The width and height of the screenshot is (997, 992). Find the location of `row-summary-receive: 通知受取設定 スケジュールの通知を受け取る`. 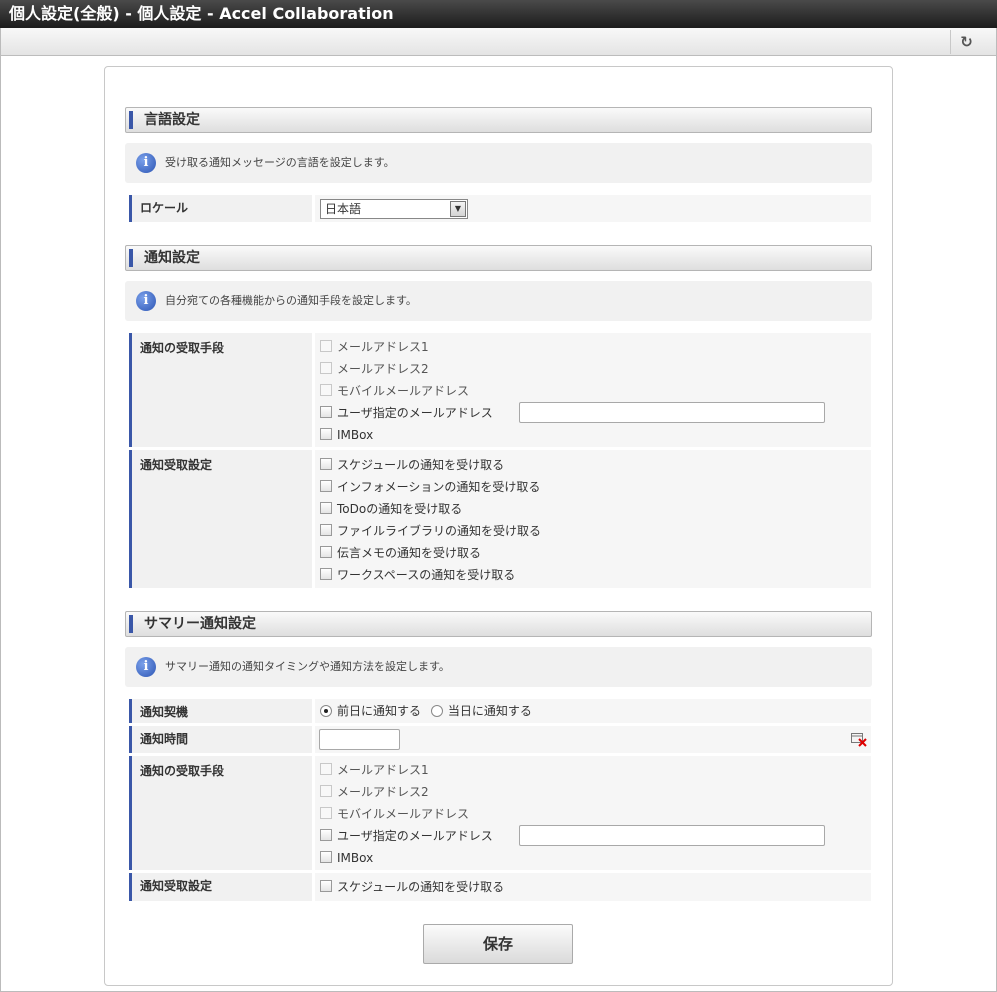

row-summary-receive: 通知受取設定 スケジュールの通知を受け取る is located at coordinates (500, 887).